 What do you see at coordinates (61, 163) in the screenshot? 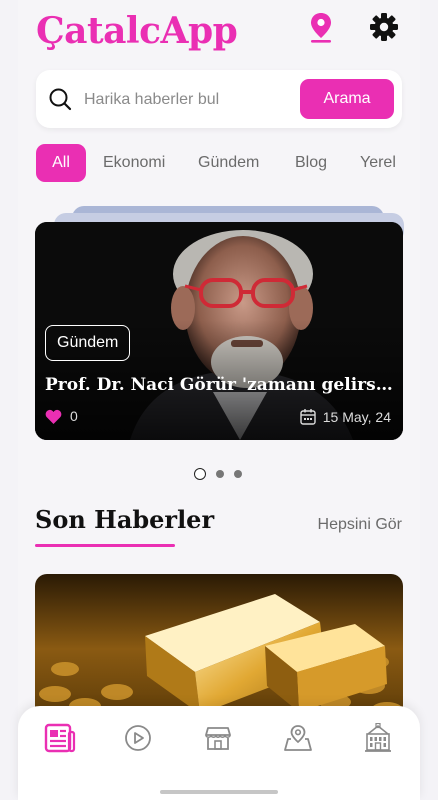
I see `tab-all: All` at bounding box center [61, 163].